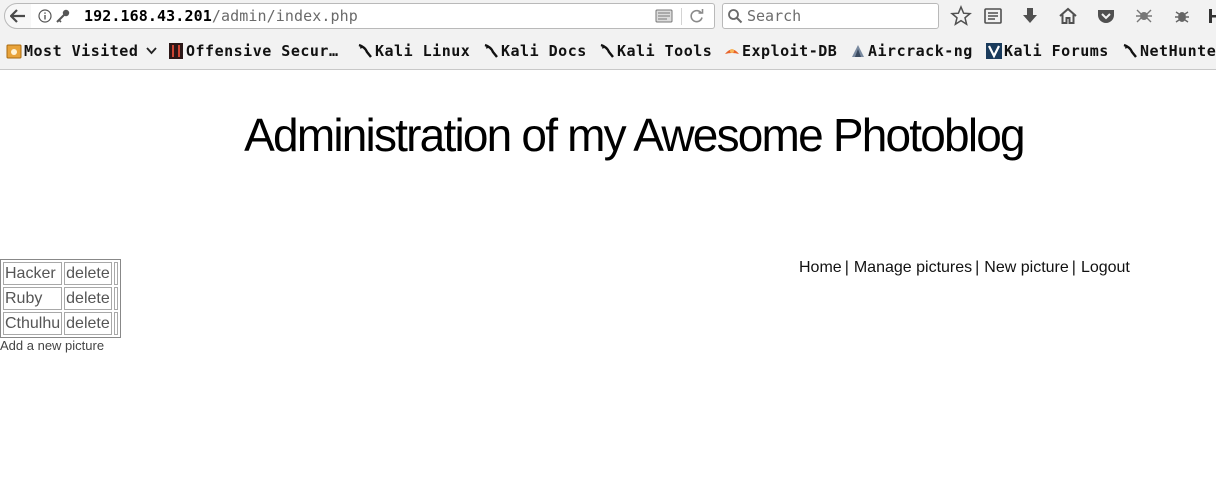 Image resolution: width=1216 pixels, height=503 pixels. Describe the element at coordinates (33, 323) in the screenshot. I see `picture-name: Cthulhu` at that location.